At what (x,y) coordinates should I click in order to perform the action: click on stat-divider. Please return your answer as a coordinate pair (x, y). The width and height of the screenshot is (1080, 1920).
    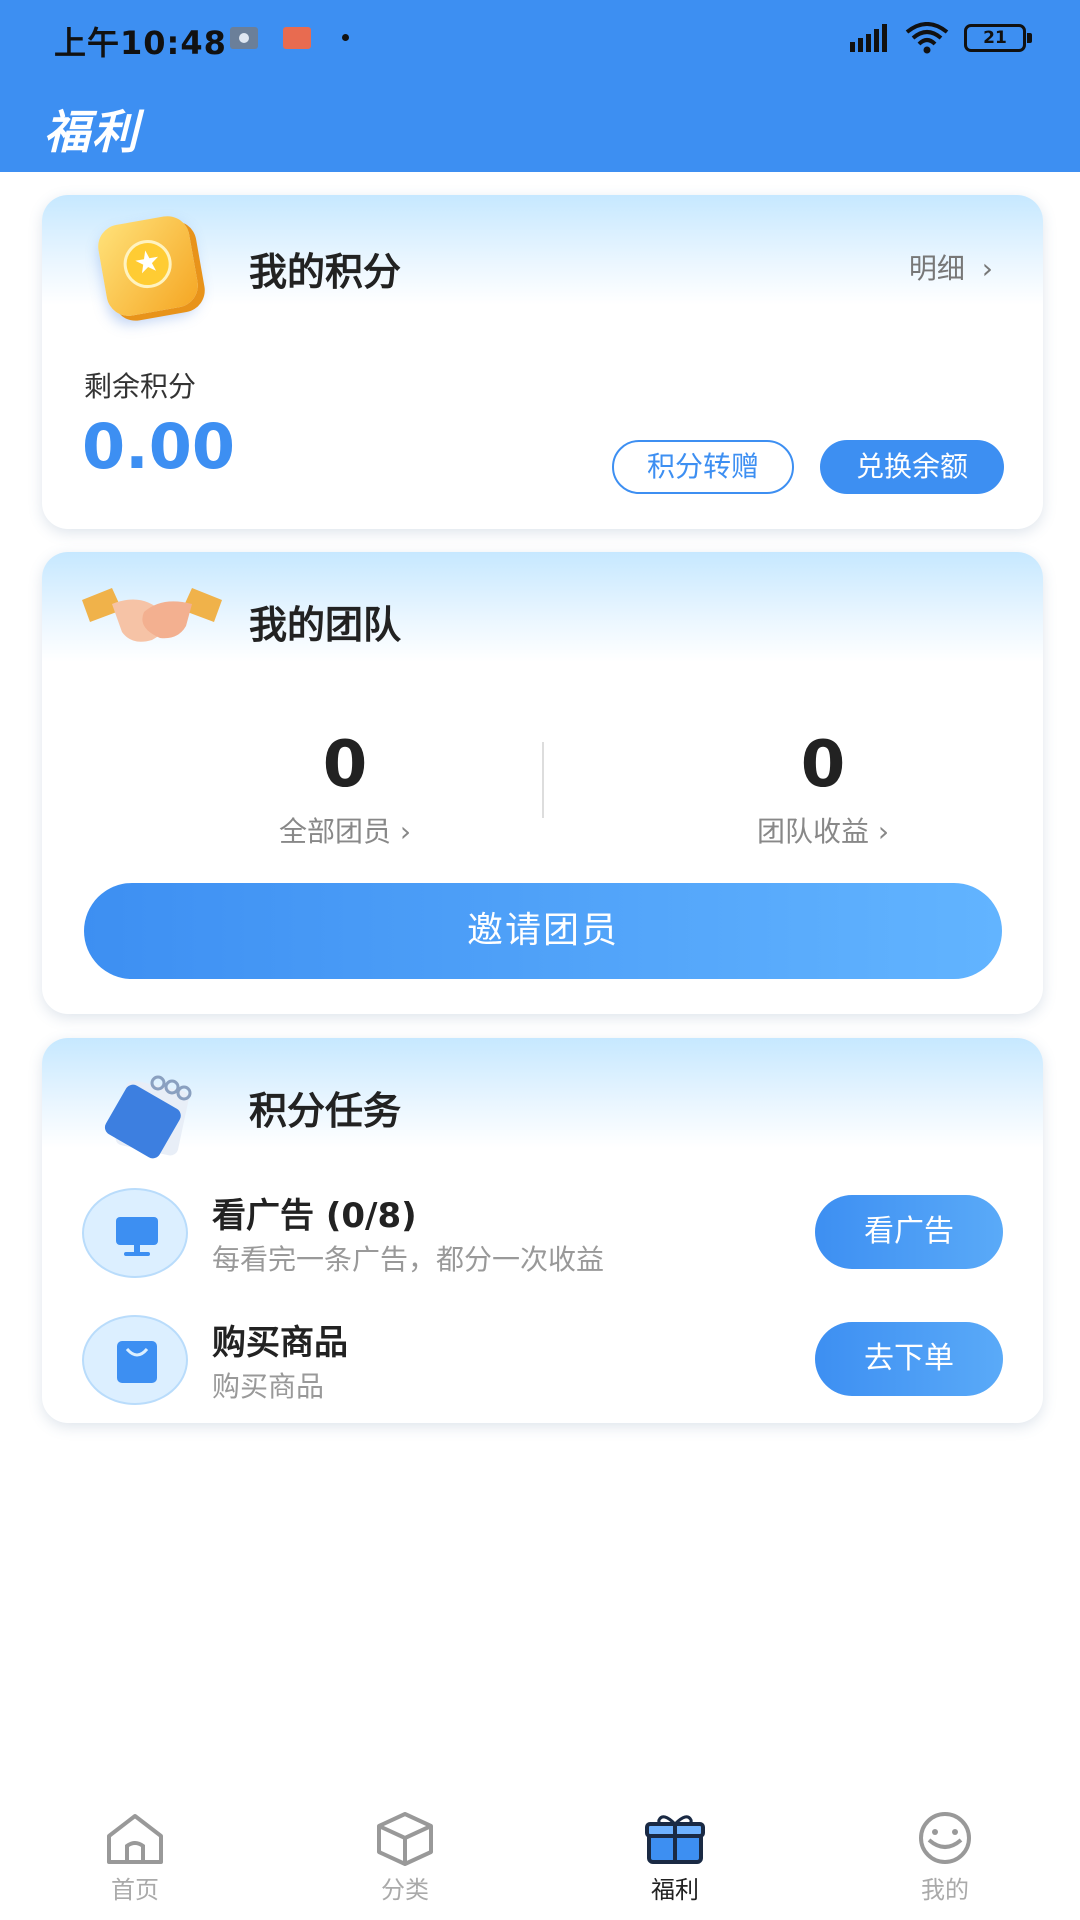
    Looking at the image, I should click on (543, 780).